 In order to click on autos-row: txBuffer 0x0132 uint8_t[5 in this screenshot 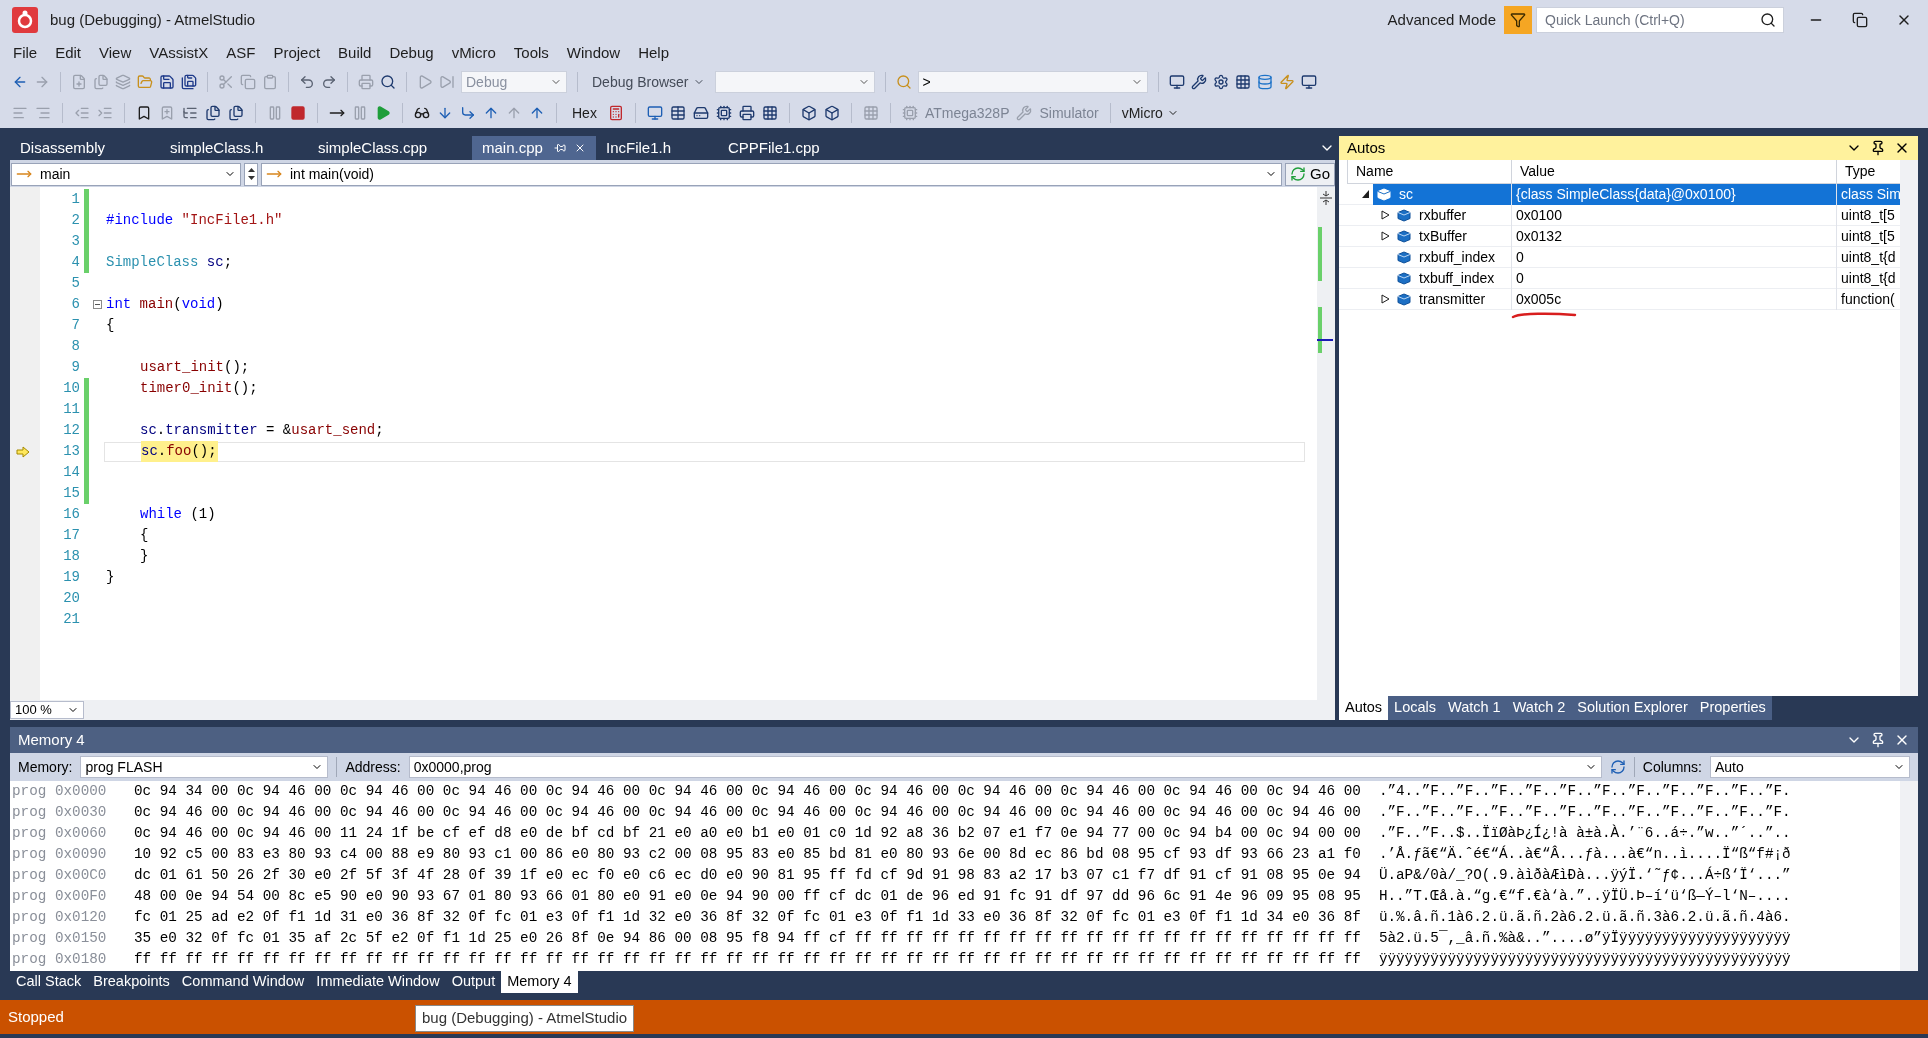, I will do `click(1619, 236)`.